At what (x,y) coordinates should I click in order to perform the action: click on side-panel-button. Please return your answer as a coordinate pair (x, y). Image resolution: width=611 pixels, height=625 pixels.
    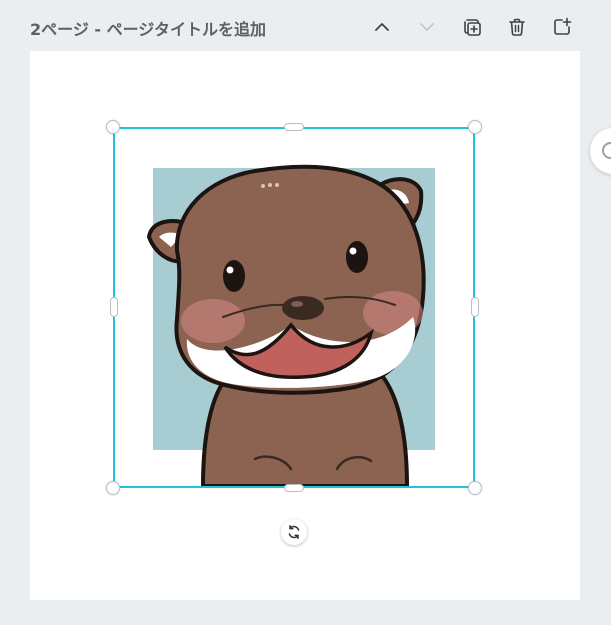
    Looking at the image, I should click on (600, 151).